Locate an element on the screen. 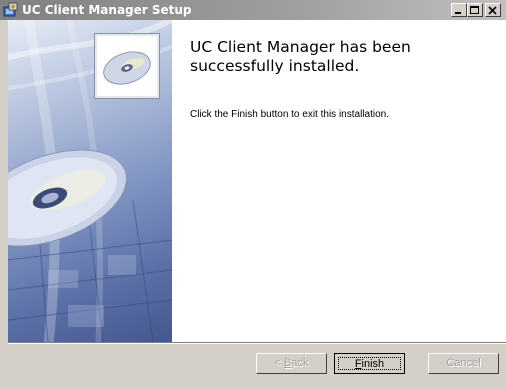 Image resolution: width=506 pixels, height=389 pixels. back-button-prefix: < is located at coordinates (279, 363).